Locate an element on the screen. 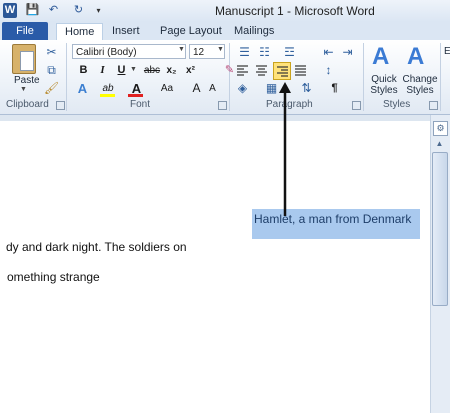 The image size is (450, 413). align-left-icon is located at coordinates (242, 70).